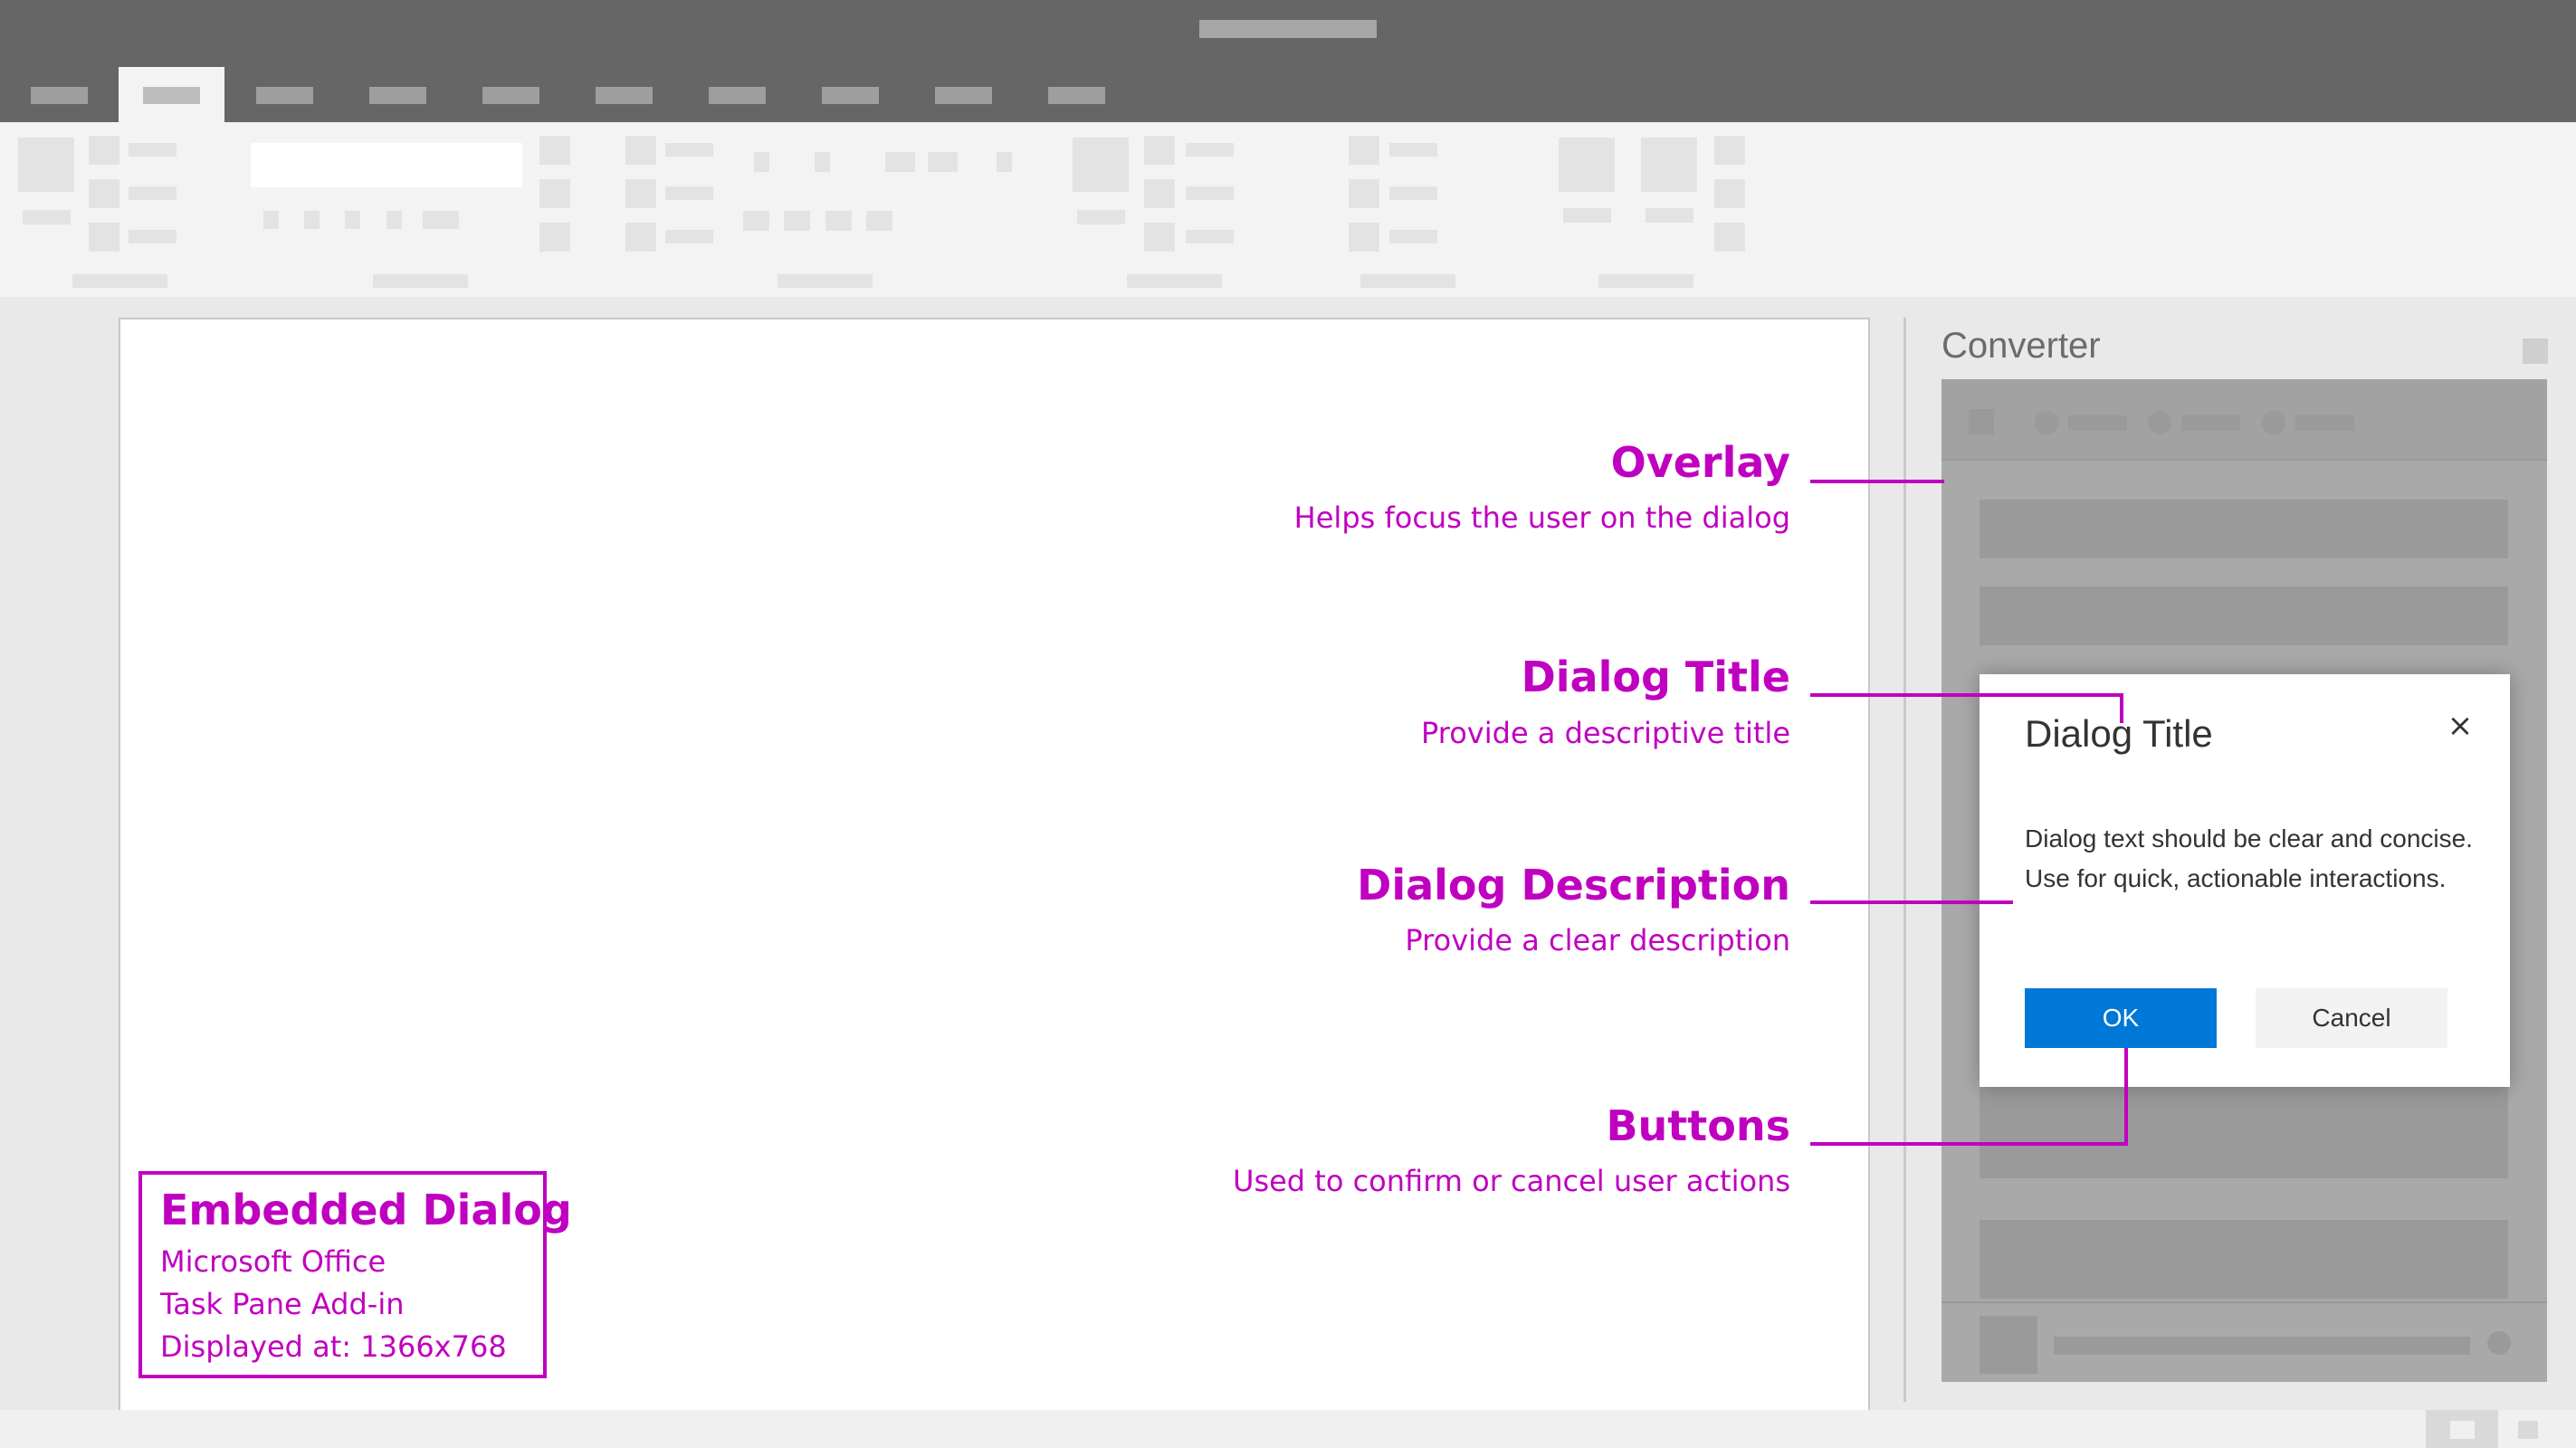  I want to click on ribbon-font-input, so click(386, 165).